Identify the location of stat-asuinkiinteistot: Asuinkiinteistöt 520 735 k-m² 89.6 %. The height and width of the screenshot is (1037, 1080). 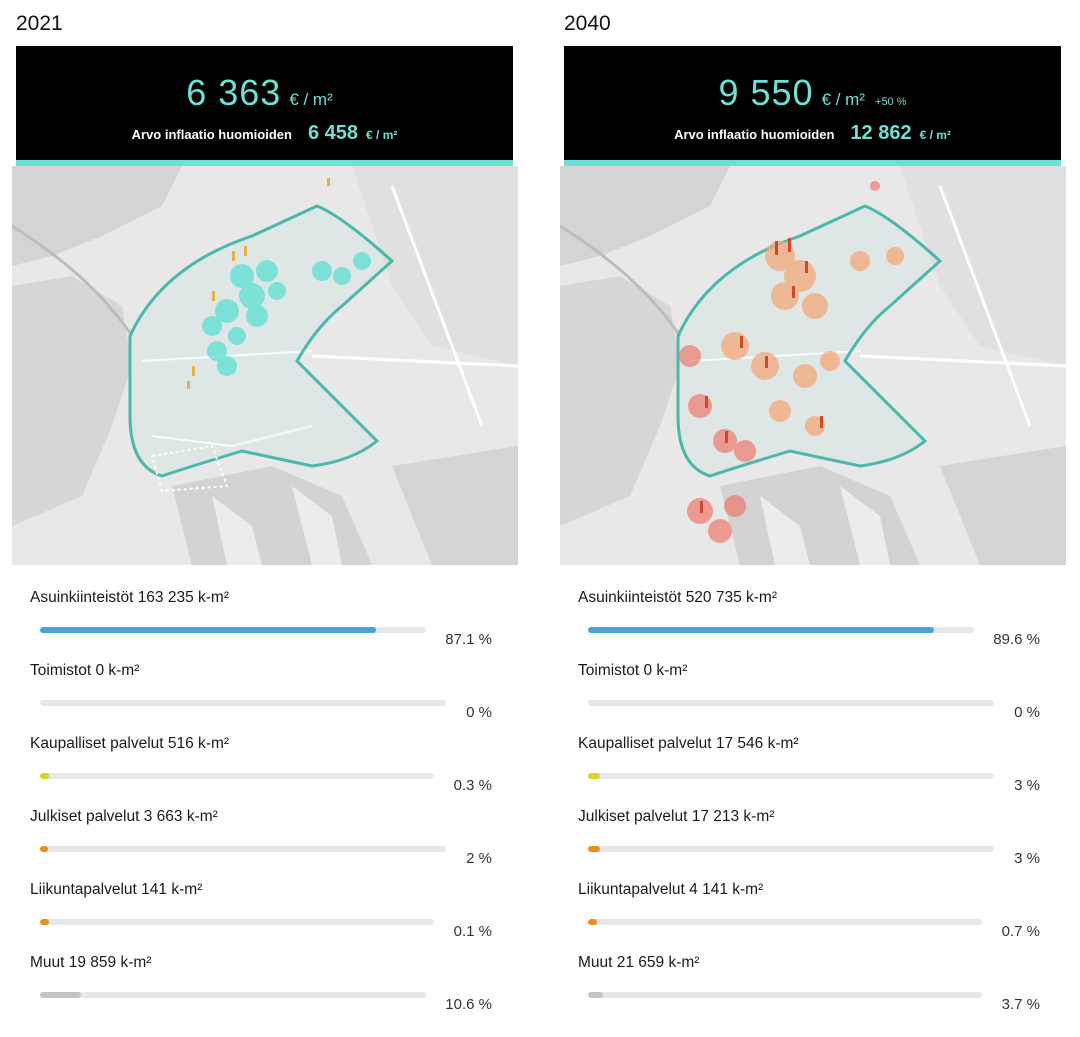
(813, 621).